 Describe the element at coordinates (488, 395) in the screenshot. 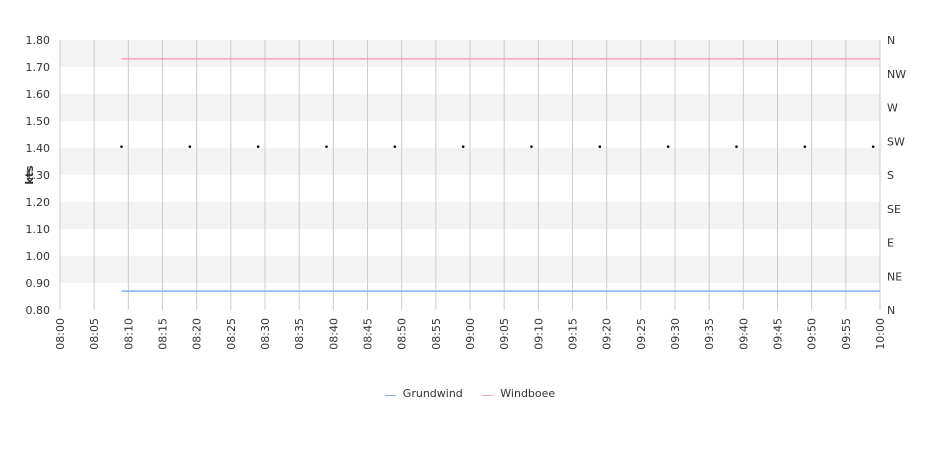

I see `legend-swatch-windboee` at that location.